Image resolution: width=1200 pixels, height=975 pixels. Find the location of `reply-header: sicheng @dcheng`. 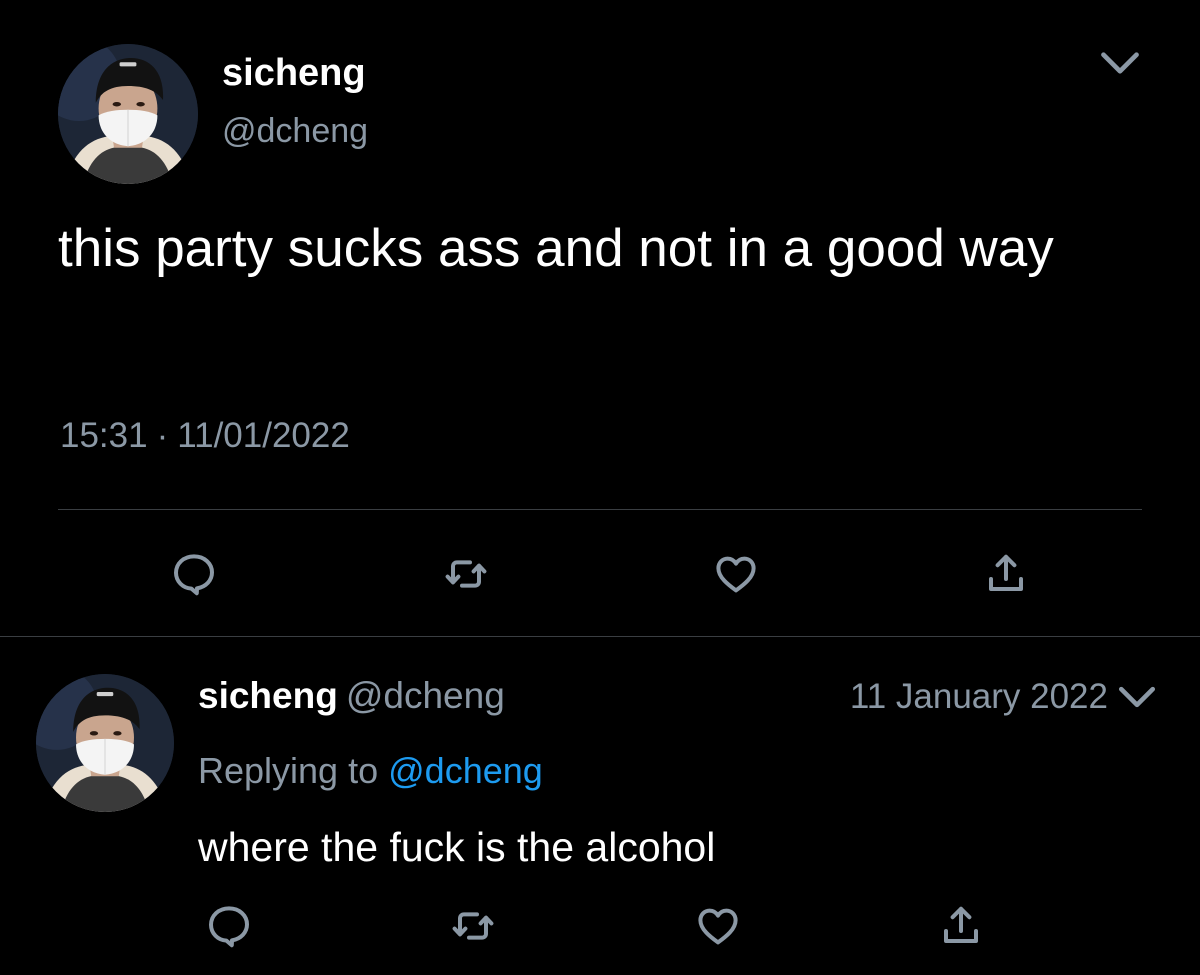

reply-header: sicheng @dcheng is located at coordinates (351, 696).